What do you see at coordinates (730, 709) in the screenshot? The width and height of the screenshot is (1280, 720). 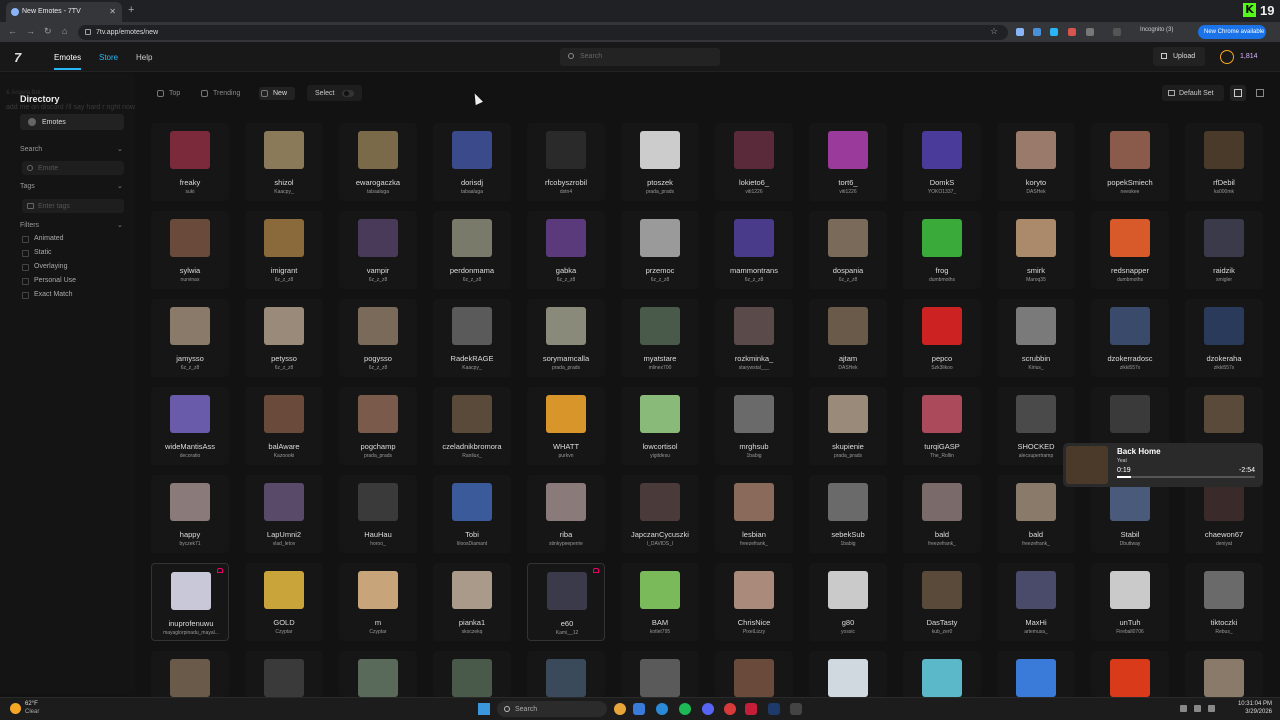 I see `app-icon` at bounding box center [730, 709].